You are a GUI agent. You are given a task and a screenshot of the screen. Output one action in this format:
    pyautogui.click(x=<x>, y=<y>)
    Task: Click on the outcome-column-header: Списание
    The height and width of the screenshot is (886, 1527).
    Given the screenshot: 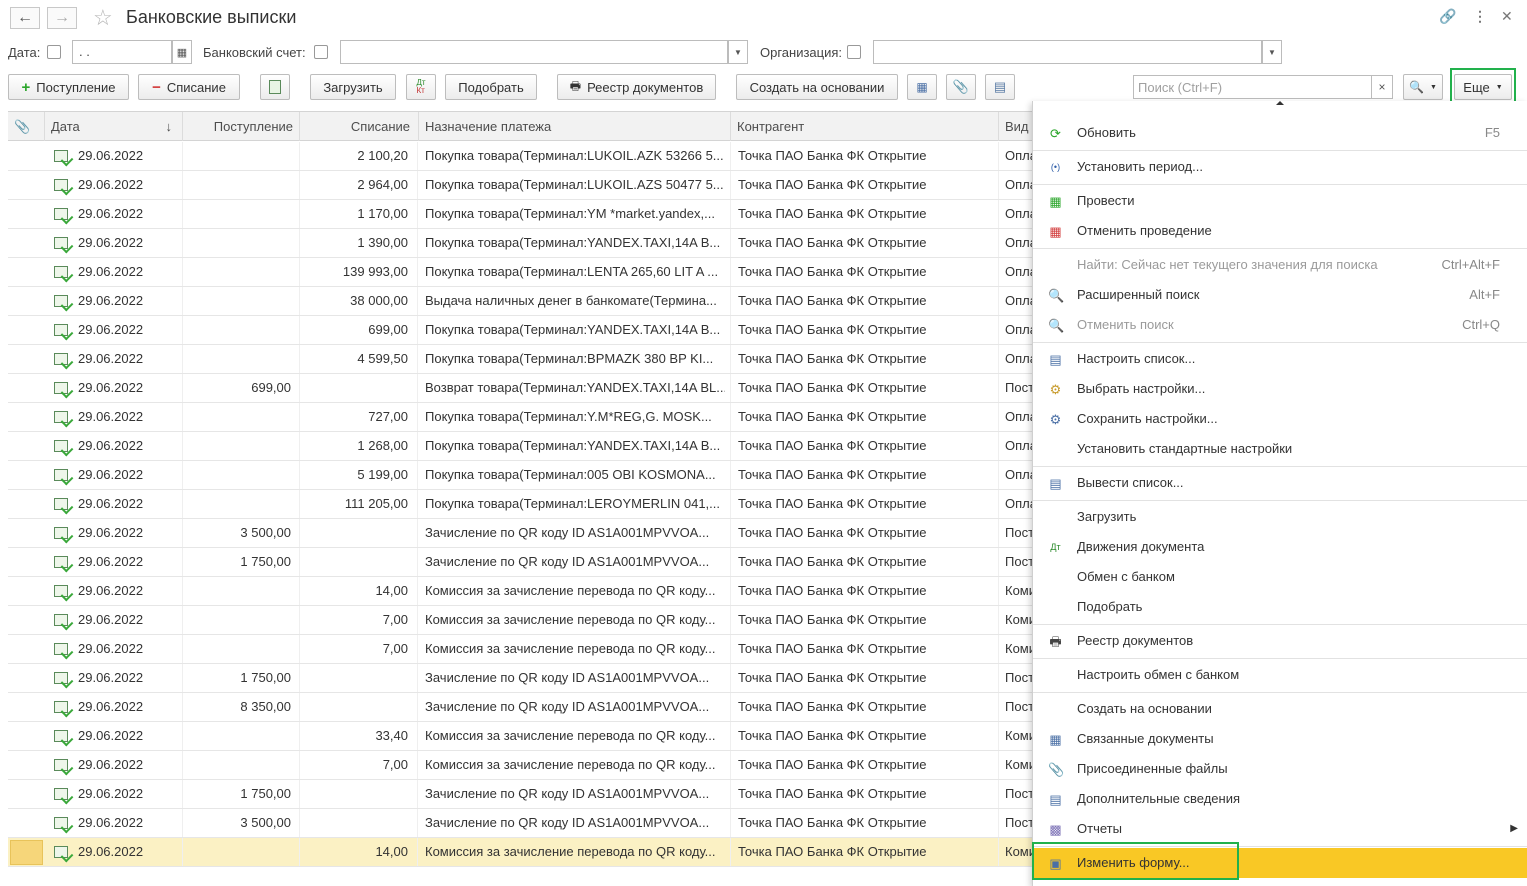 What is the action you would take?
    pyautogui.click(x=357, y=126)
    